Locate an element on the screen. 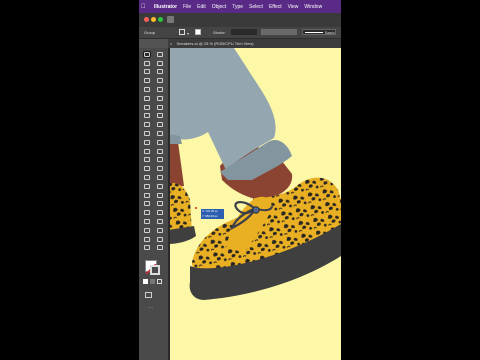 The width and height of the screenshot is (480, 360). perspective-grid-tool is located at coordinates (160, 134).